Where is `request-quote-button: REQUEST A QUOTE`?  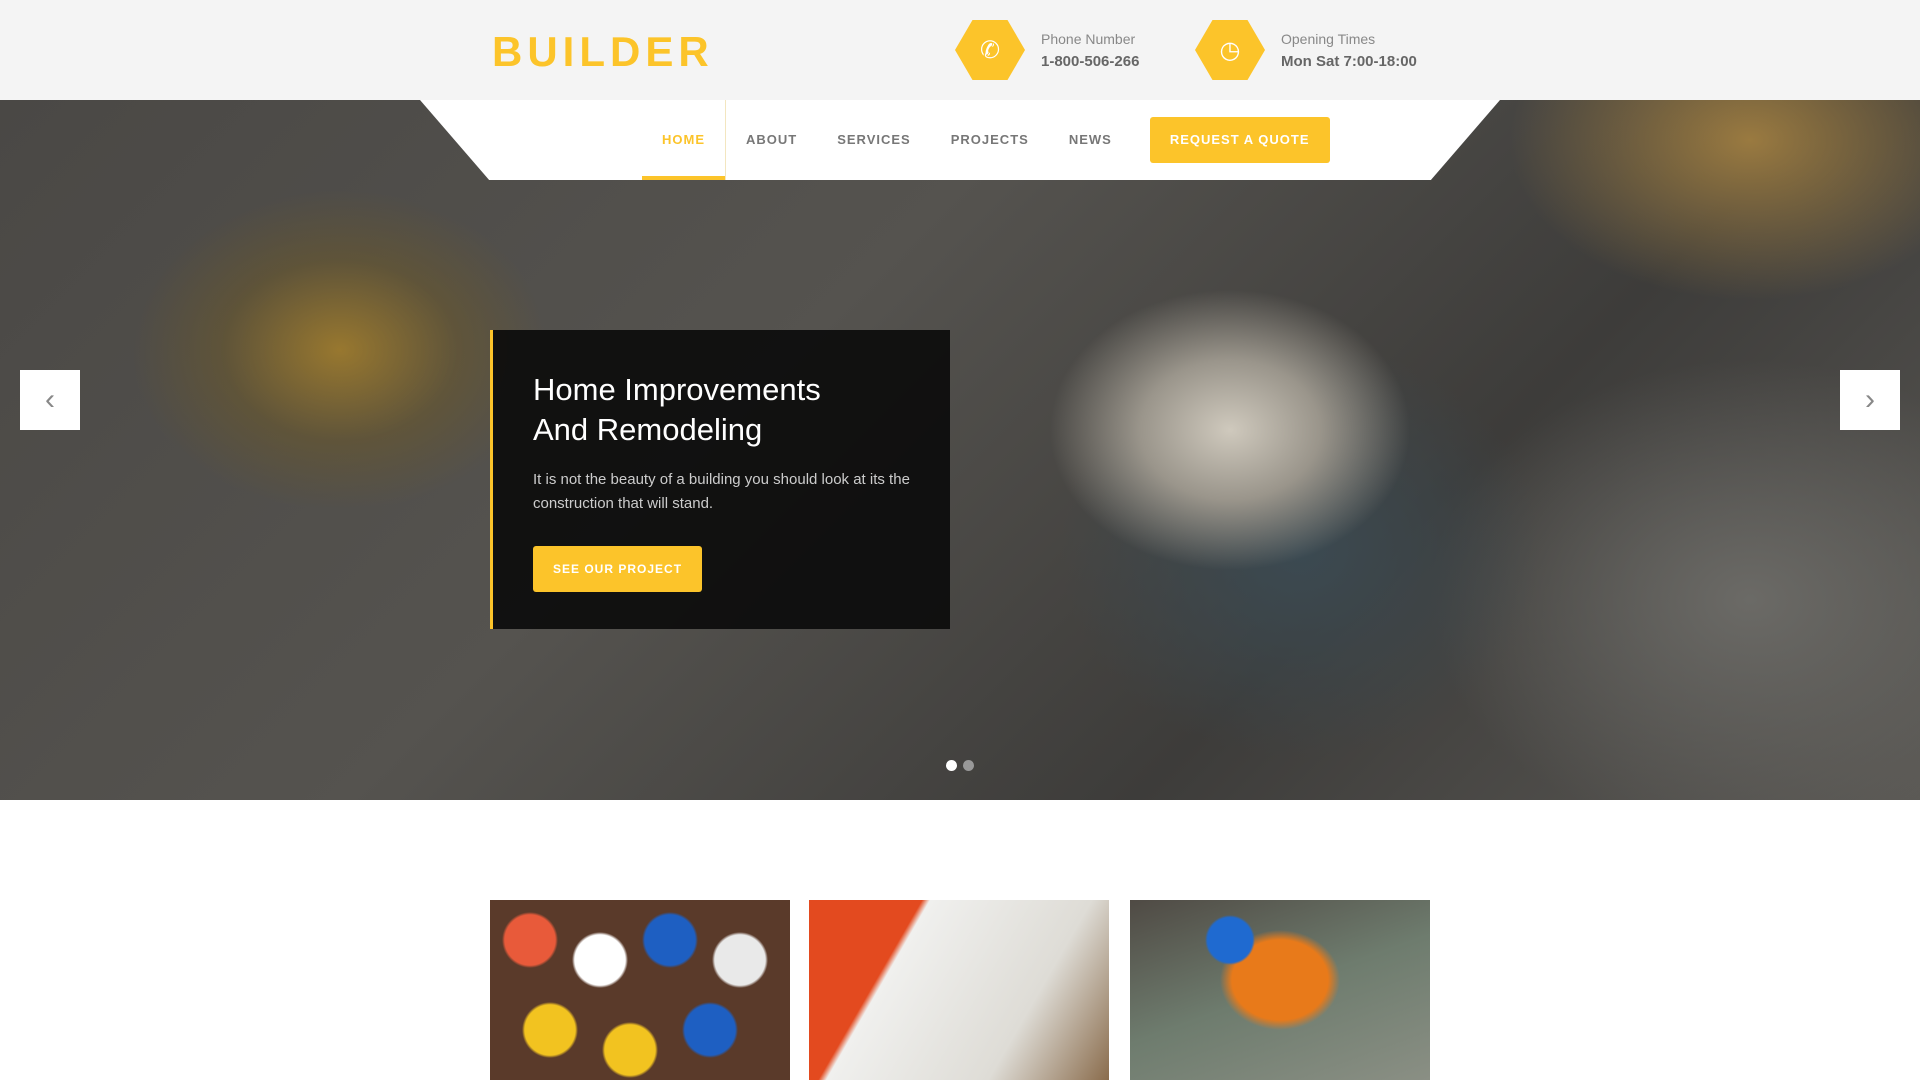 request-quote-button: REQUEST A QUOTE is located at coordinates (1239, 140).